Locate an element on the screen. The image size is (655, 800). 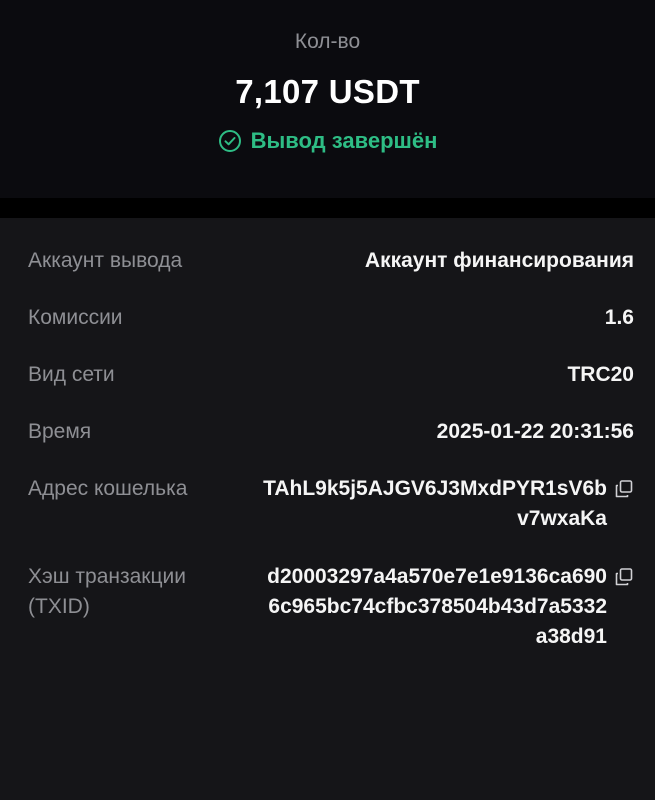
detail-label: Время is located at coordinates (60, 431).